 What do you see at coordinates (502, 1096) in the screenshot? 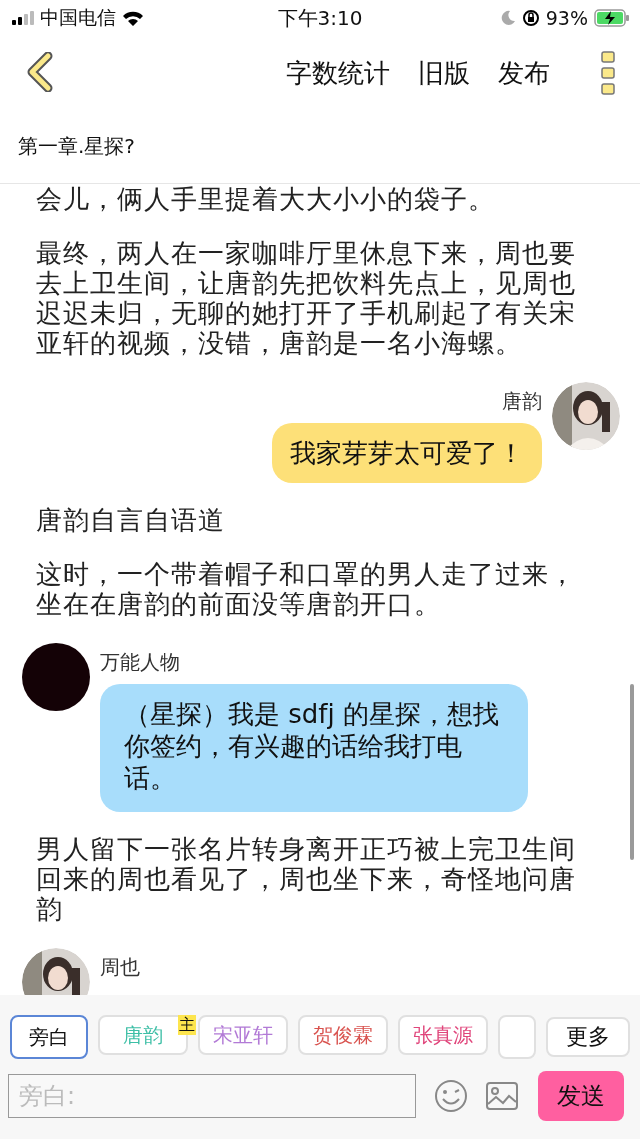
I see `image-icon` at bounding box center [502, 1096].